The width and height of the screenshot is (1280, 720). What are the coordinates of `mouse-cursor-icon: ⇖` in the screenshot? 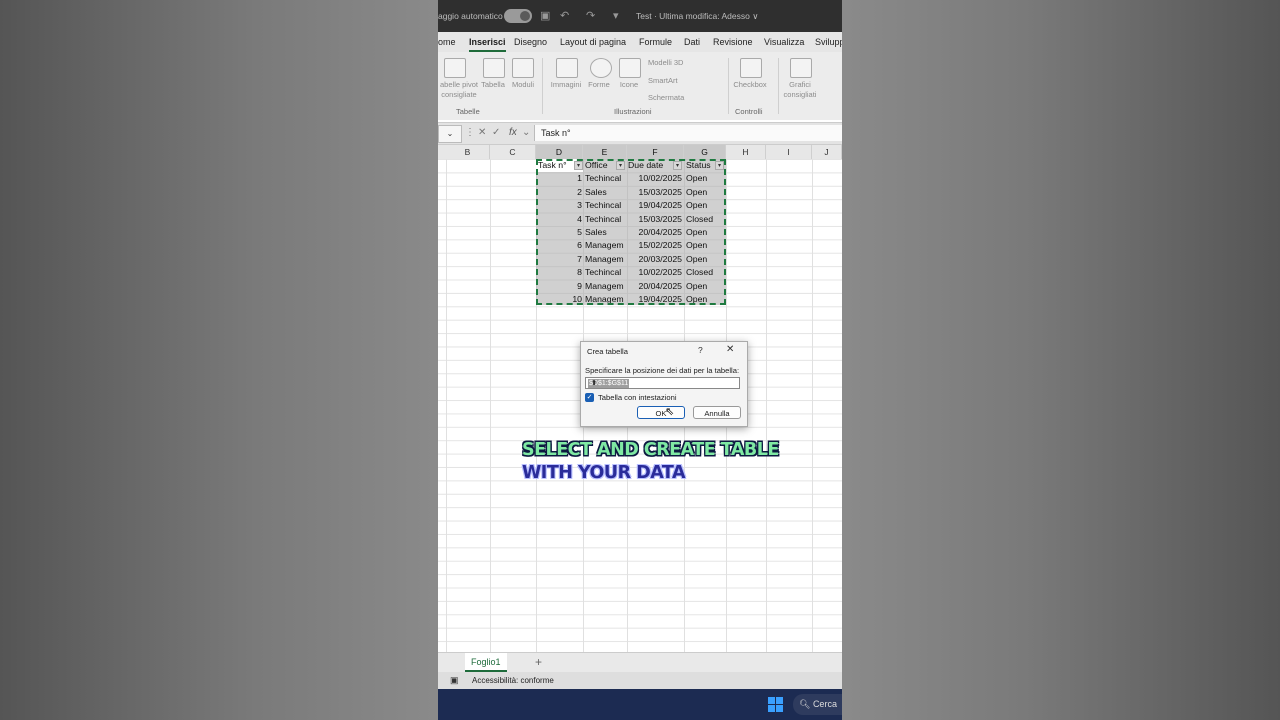 It's located at (670, 412).